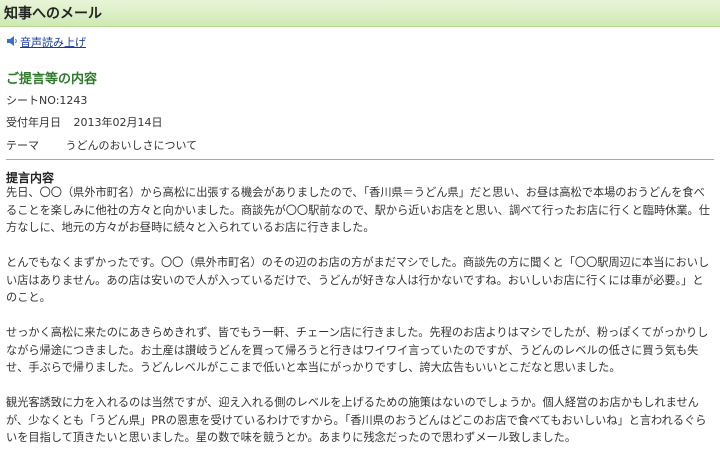  Describe the element at coordinates (131, 145) in the screenshot. I see `theme-value: うどんのおいしさについて` at that location.